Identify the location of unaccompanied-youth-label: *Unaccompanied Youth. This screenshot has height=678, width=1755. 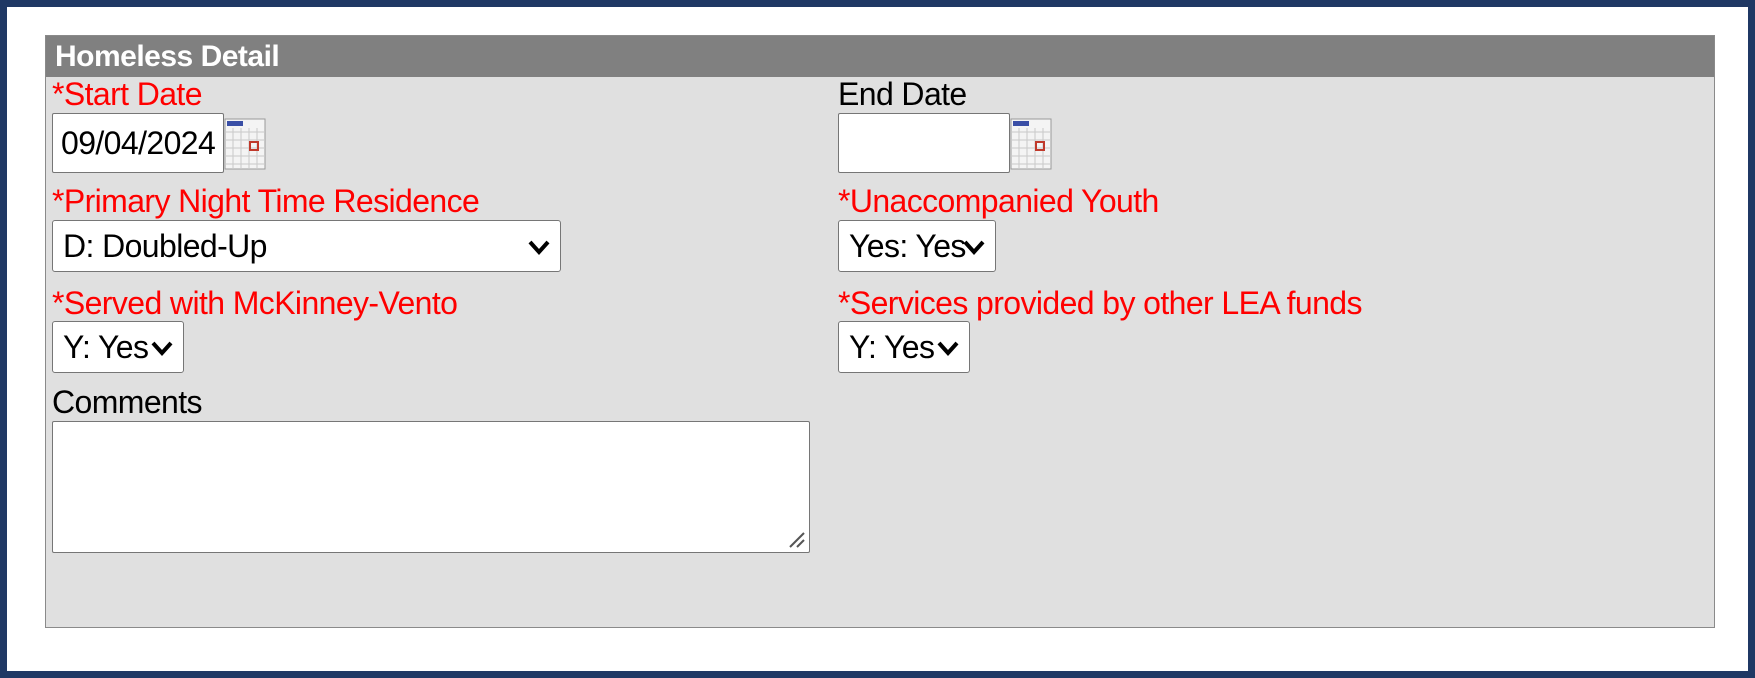
(998, 201).